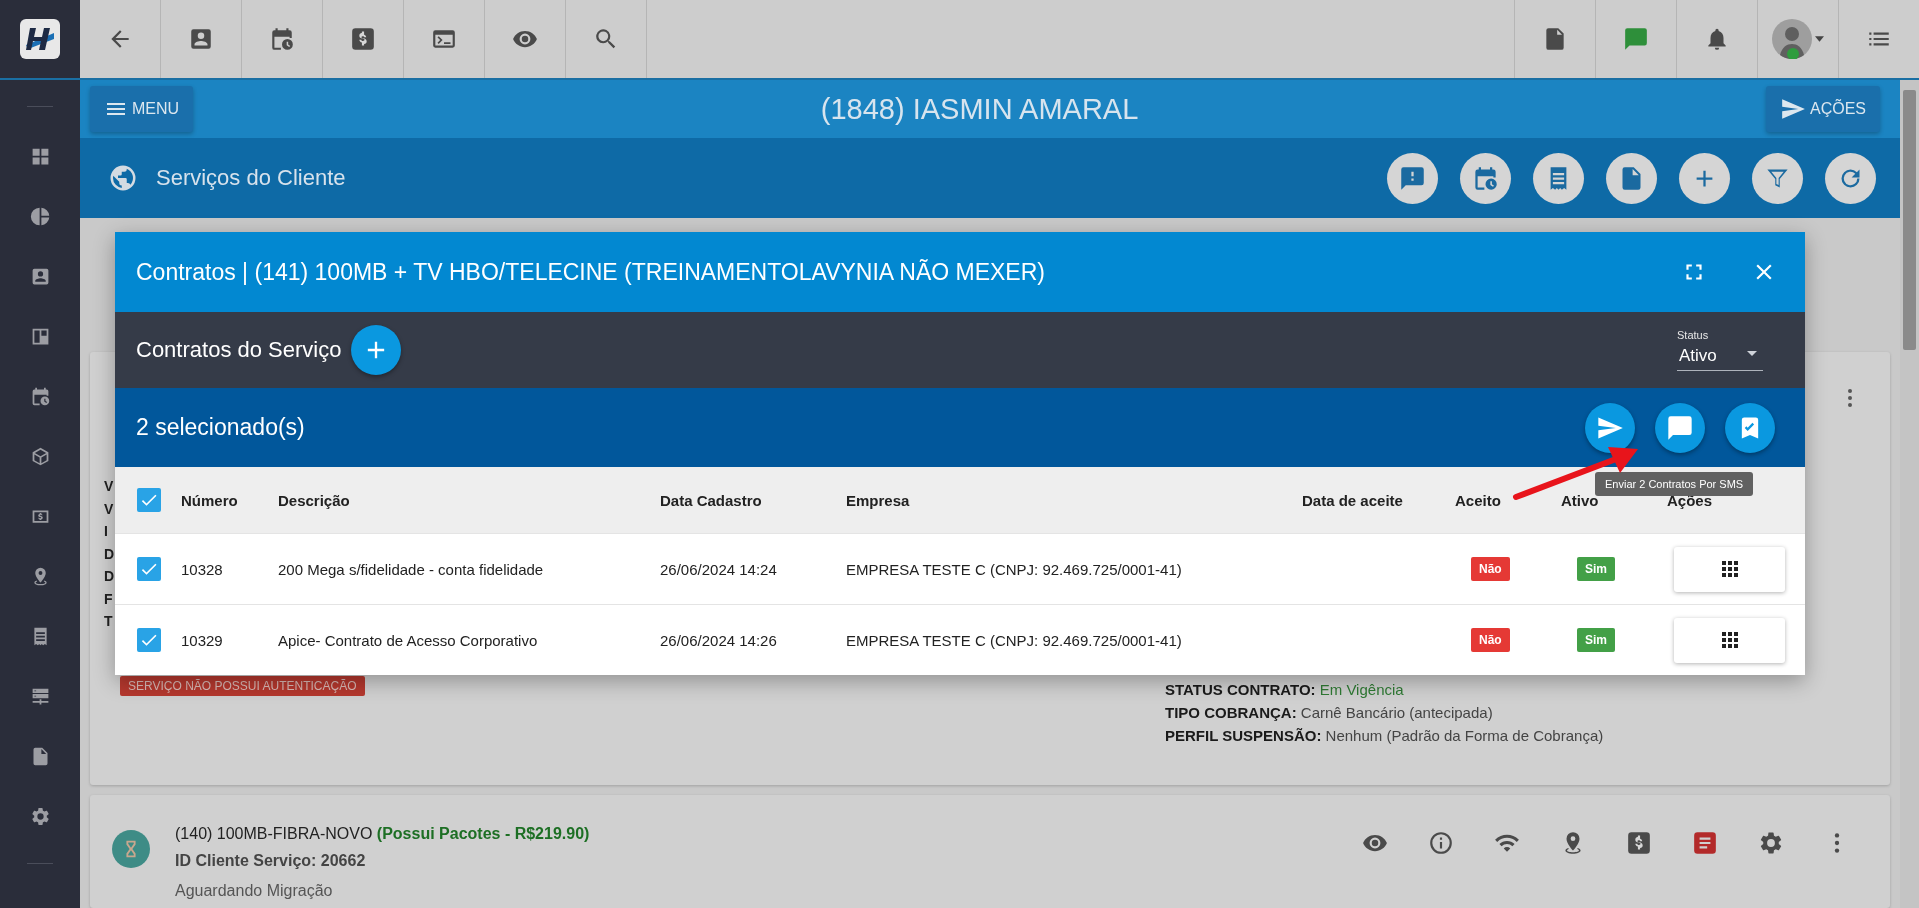  What do you see at coordinates (201, 39) in the screenshot?
I see `contact-card-icon` at bounding box center [201, 39].